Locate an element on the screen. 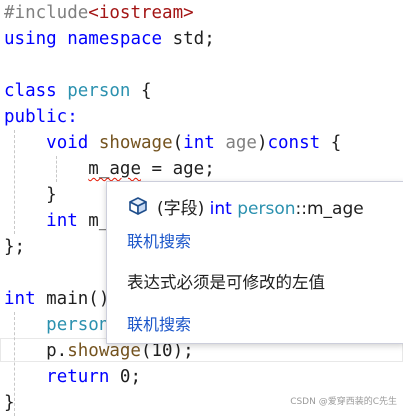  code-line: }; is located at coordinates (14, 247).